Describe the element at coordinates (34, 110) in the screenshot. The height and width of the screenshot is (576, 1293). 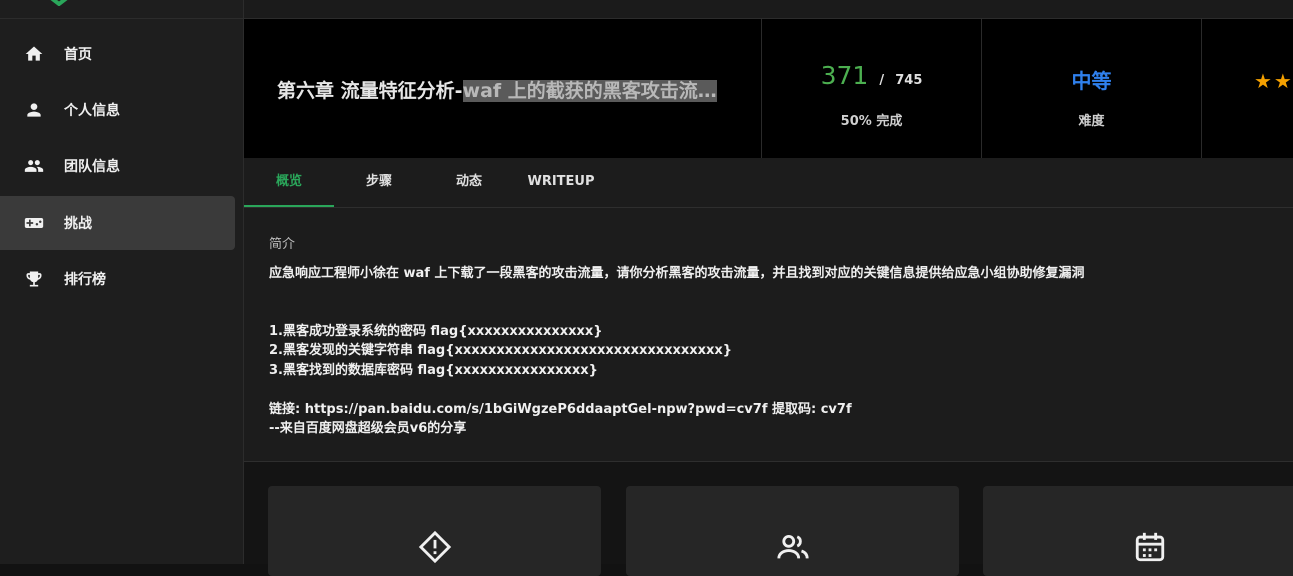
I see `person-icon` at that location.